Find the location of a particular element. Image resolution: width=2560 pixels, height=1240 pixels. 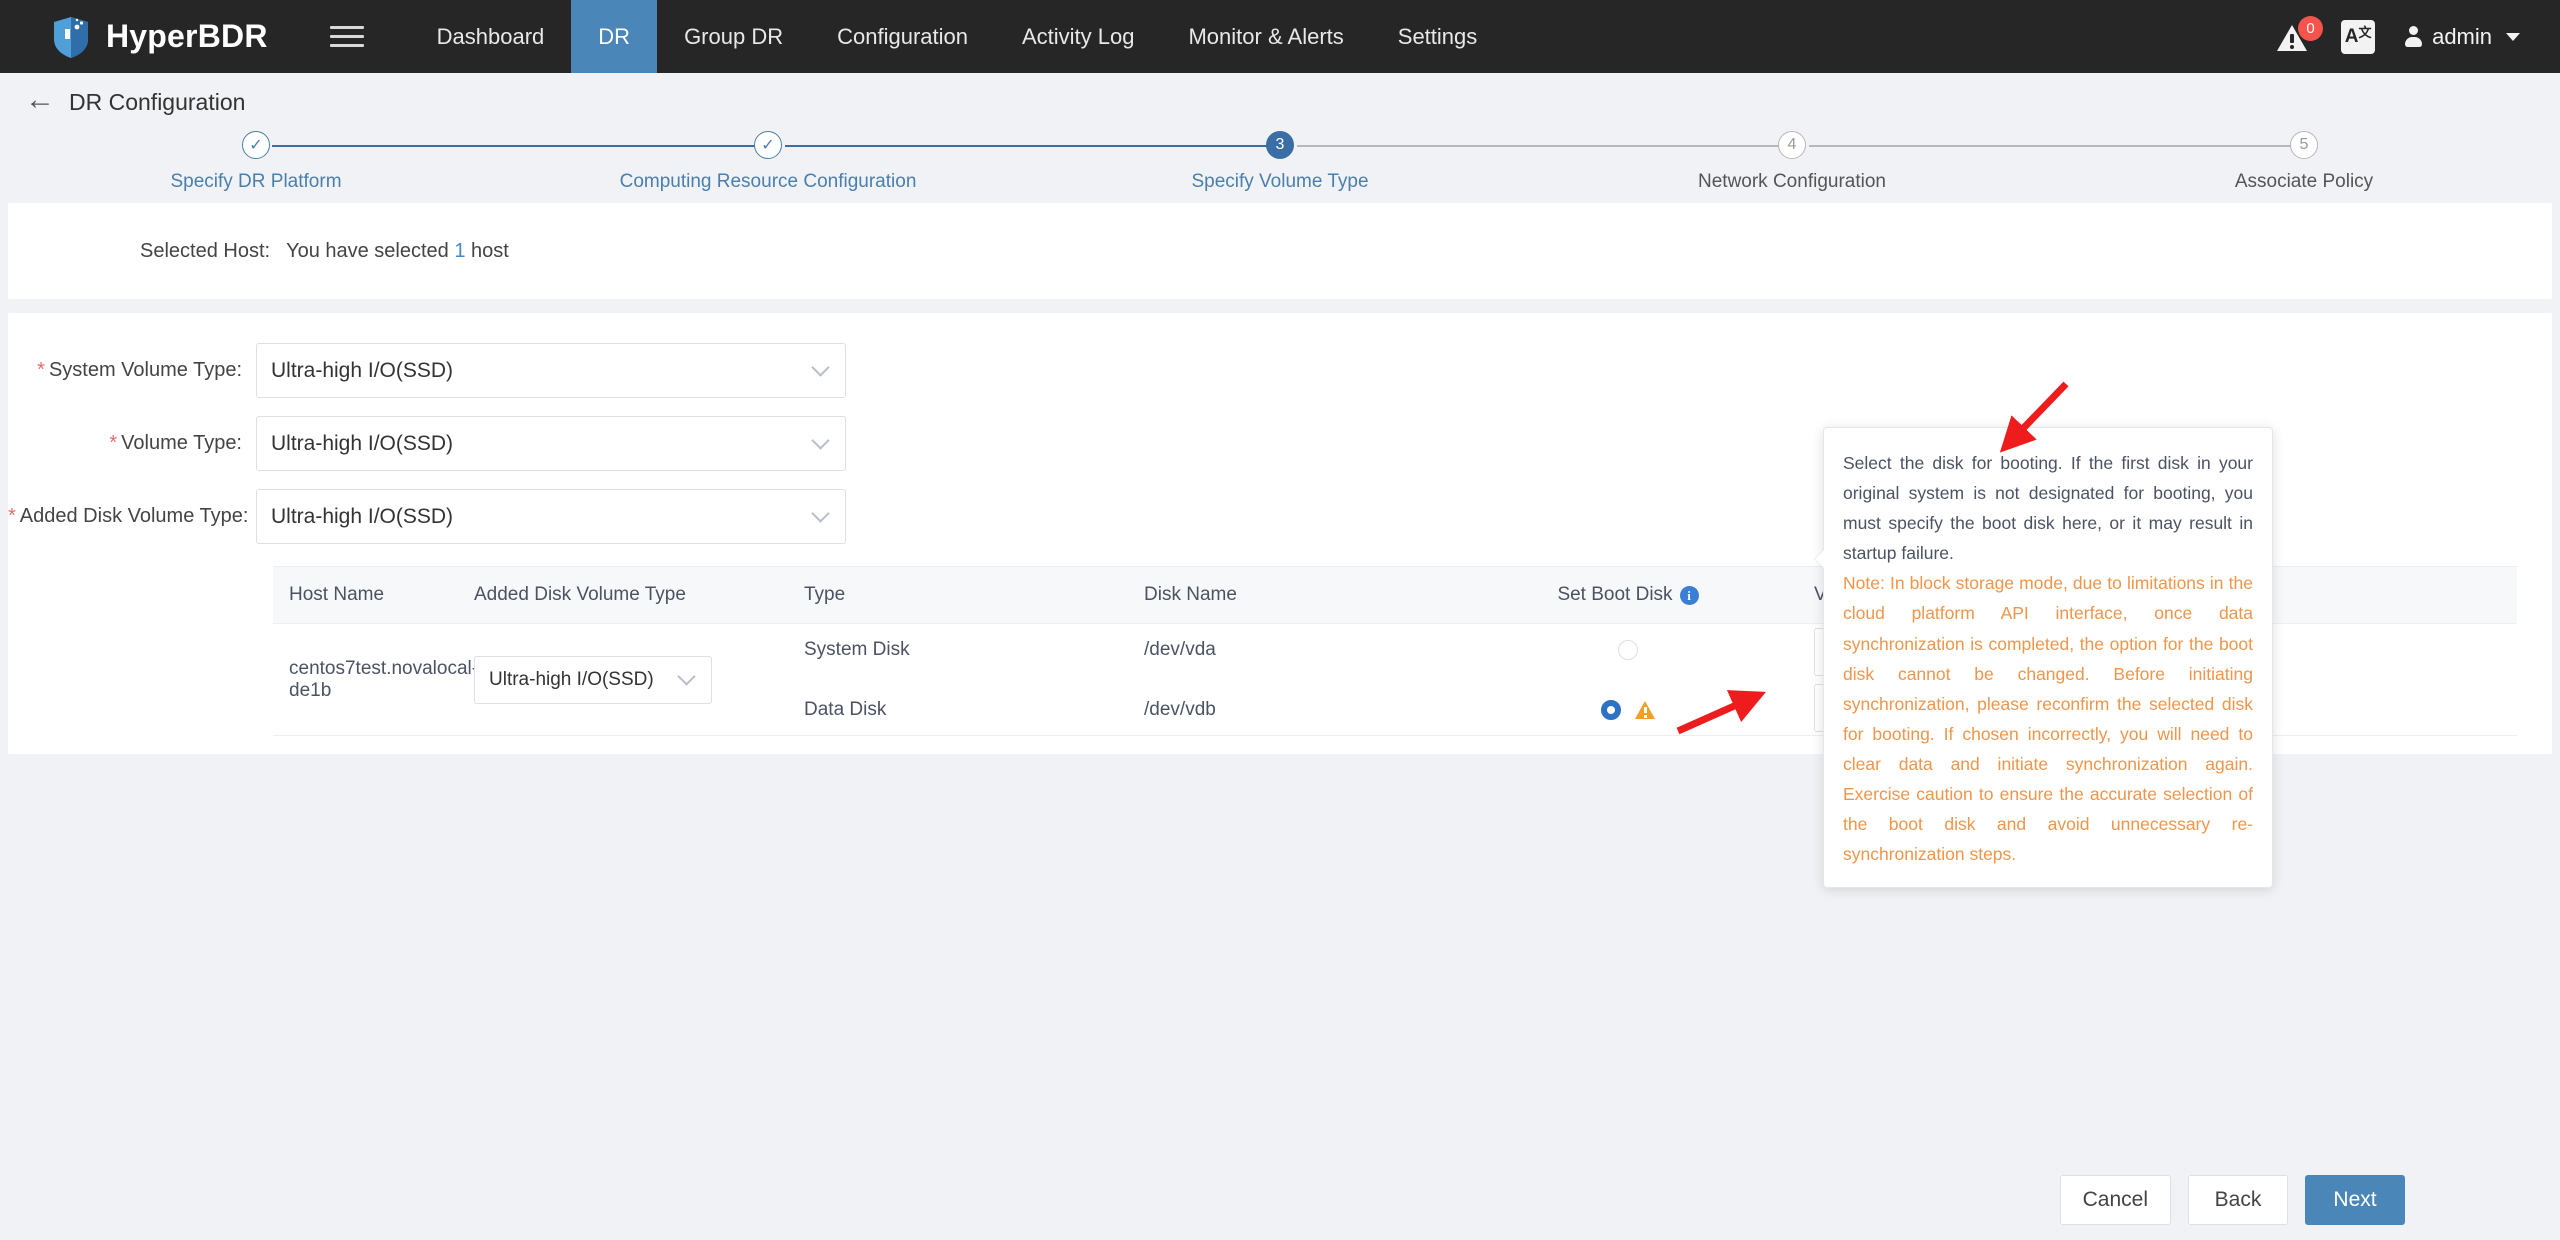

selected-host-text-before: You have selected is located at coordinates (370, 250).